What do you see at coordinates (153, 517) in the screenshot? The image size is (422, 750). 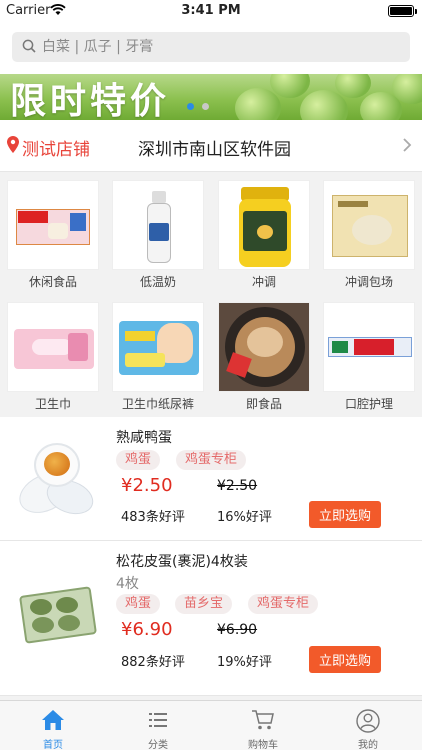 I see `review-count: 483条好评` at bounding box center [153, 517].